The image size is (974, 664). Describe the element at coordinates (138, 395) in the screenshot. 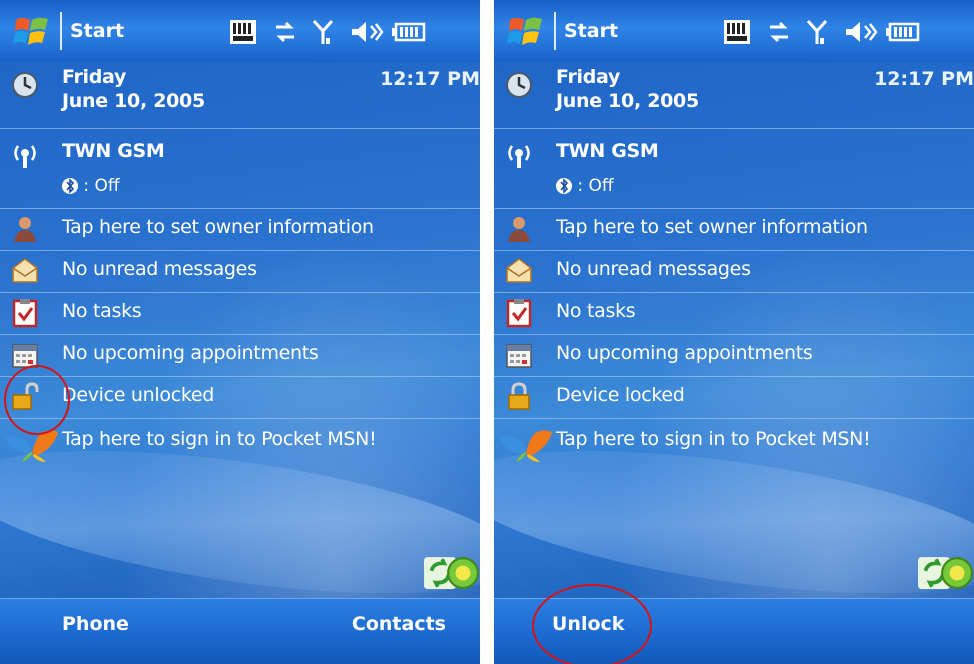

I see `lock-text: Device unlocked` at that location.